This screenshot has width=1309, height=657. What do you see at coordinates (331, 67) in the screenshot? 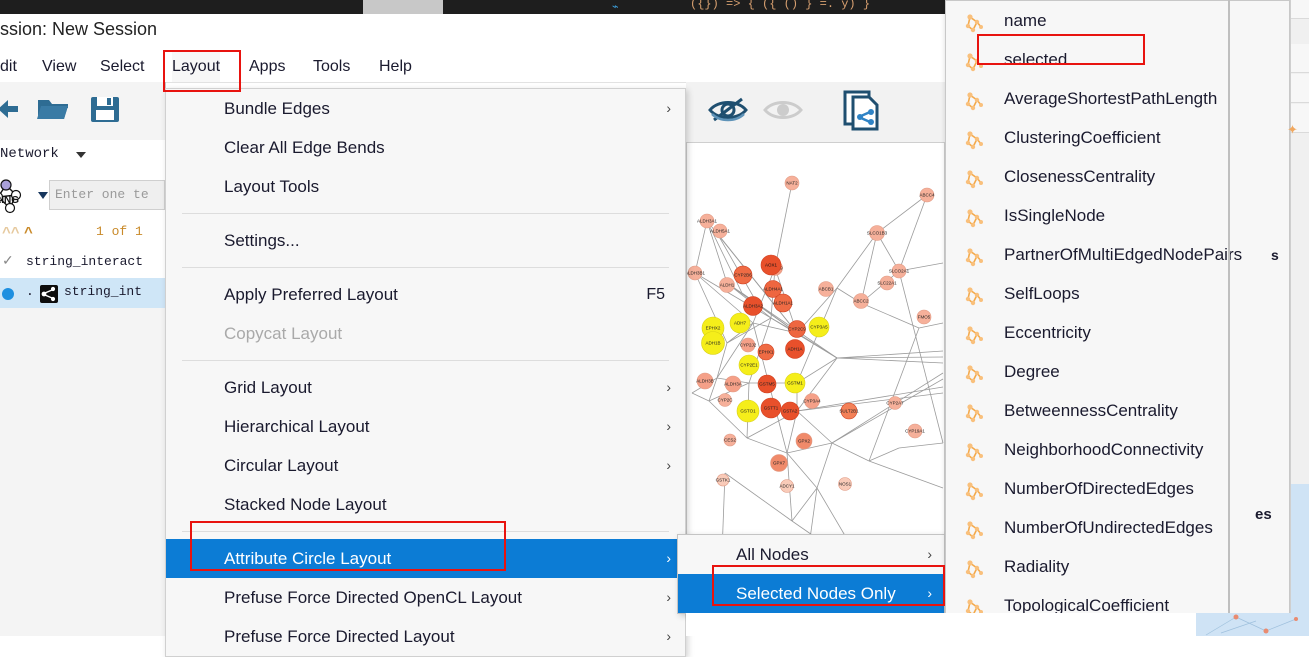
I see `menu-tools: Tools` at bounding box center [331, 67].